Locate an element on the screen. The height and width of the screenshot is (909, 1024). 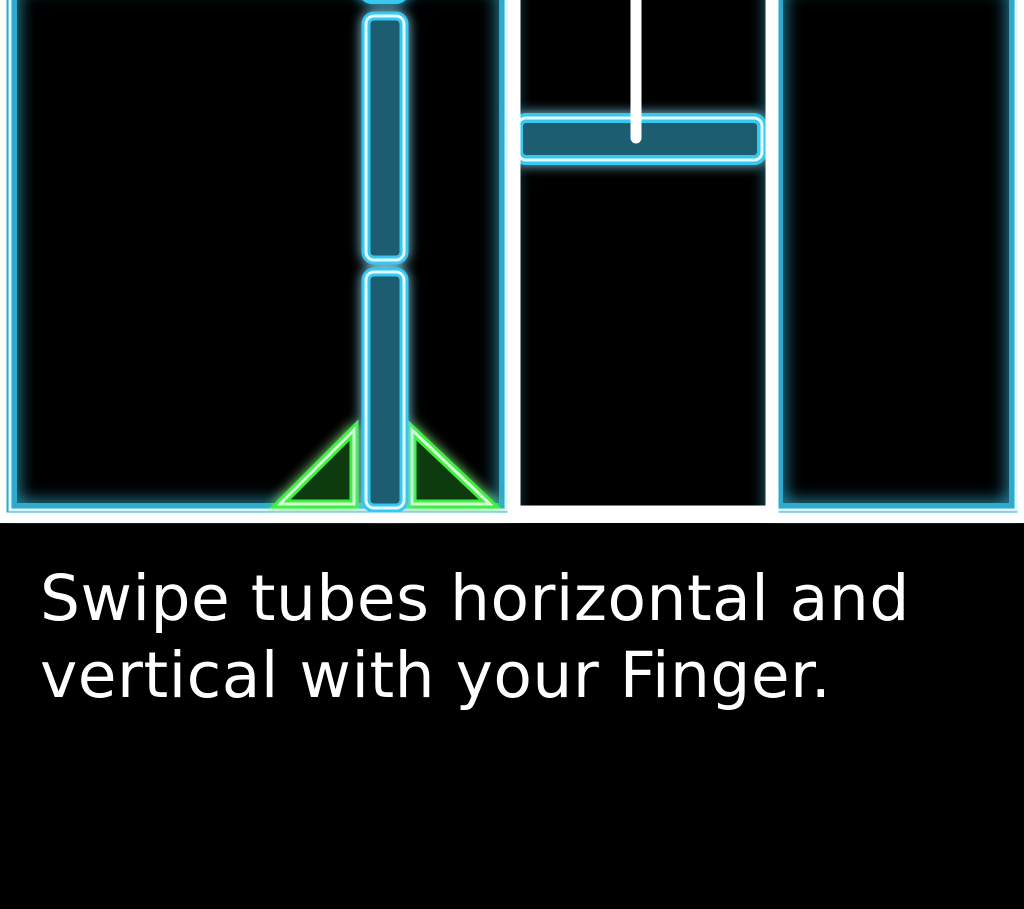
right-panel is located at coordinates (896, 258).